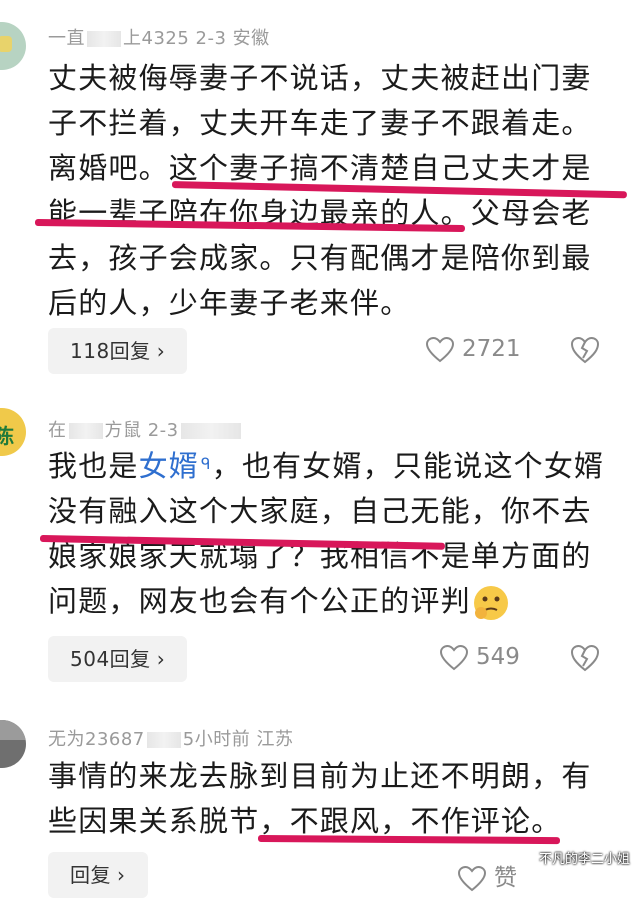 The image size is (640, 898). What do you see at coordinates (66, 38) in the screenshot?
I see `username: 一直` at bounding box center [66, 38].